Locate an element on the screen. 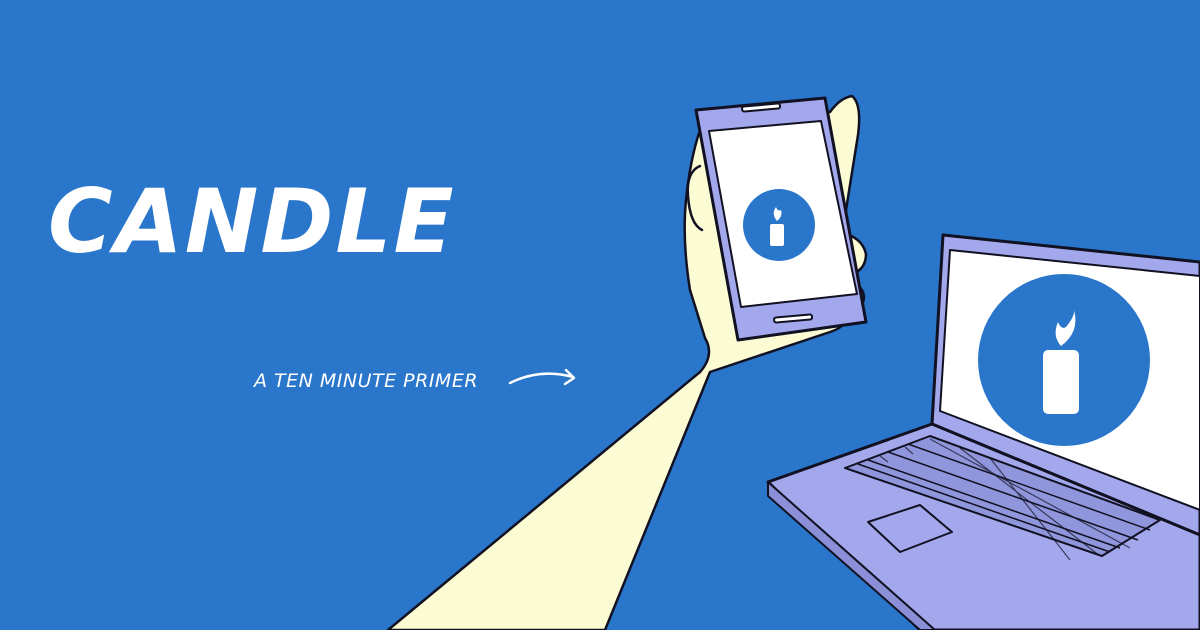 Image resolution: width=1200 pixels, height=630 pixels. banner-title: CANDLE is located at coordinates (252, 221).